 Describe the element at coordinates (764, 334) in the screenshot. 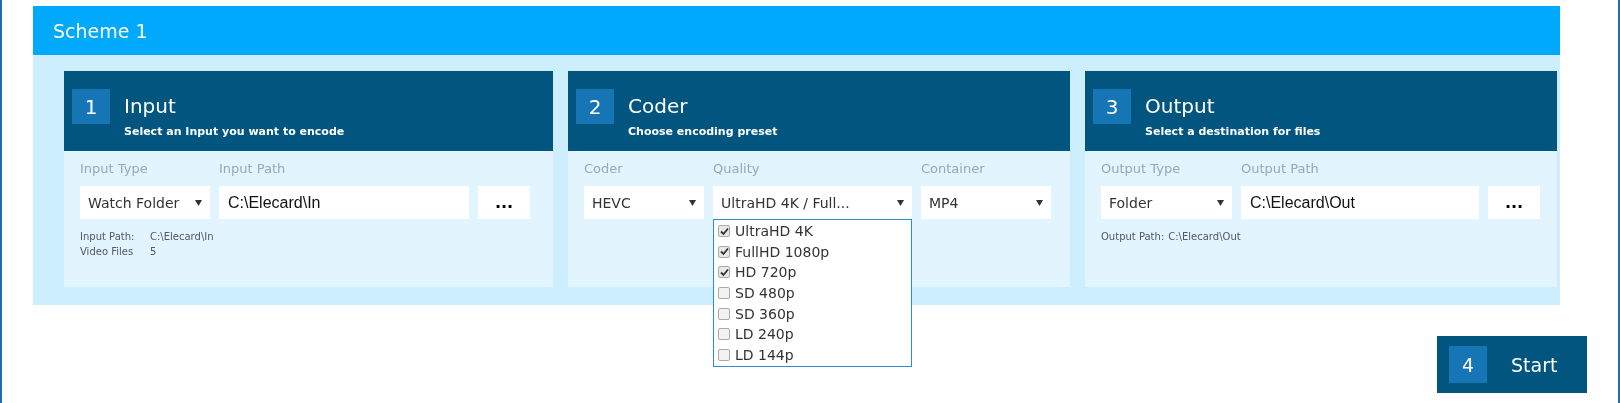

I see `option-label: LD 240p` at that location.